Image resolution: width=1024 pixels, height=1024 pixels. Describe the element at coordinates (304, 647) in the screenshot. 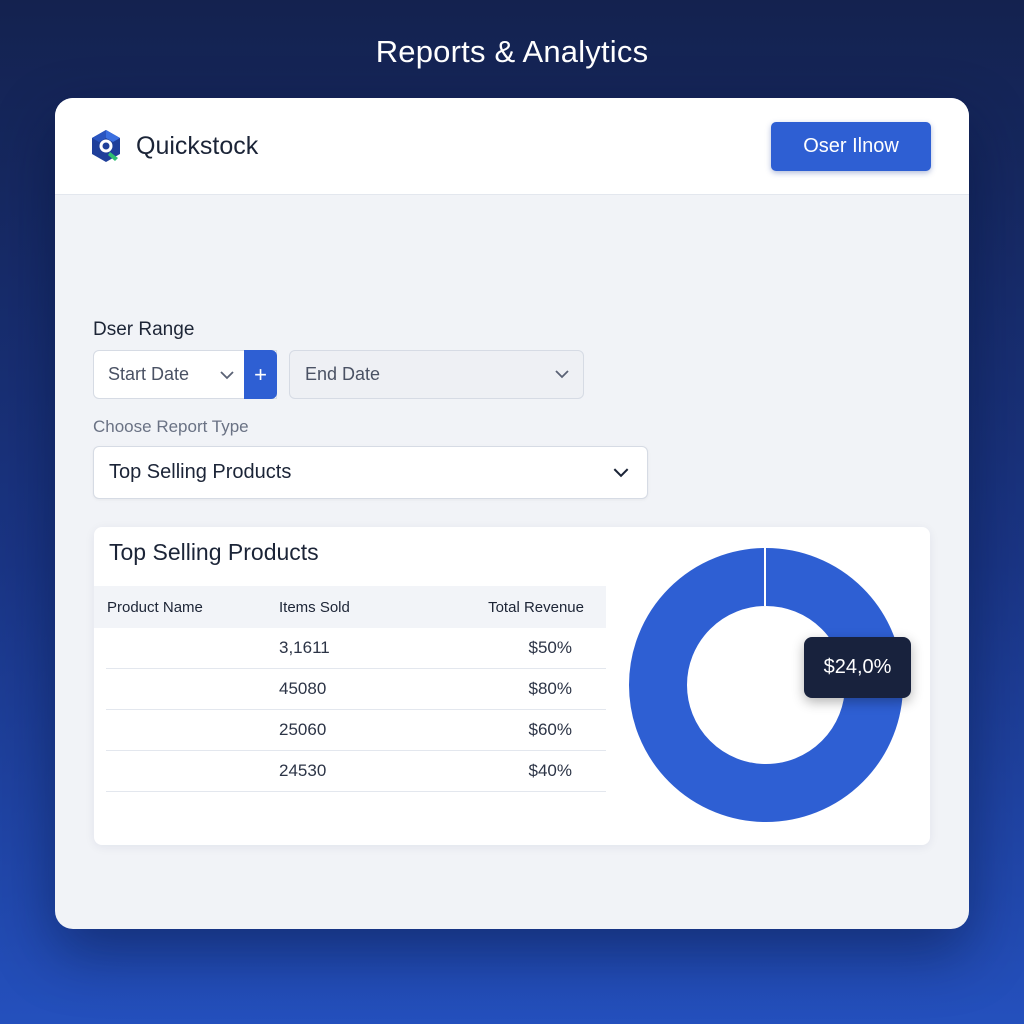

I see `items-sold-cell: 3,1611` at that location.